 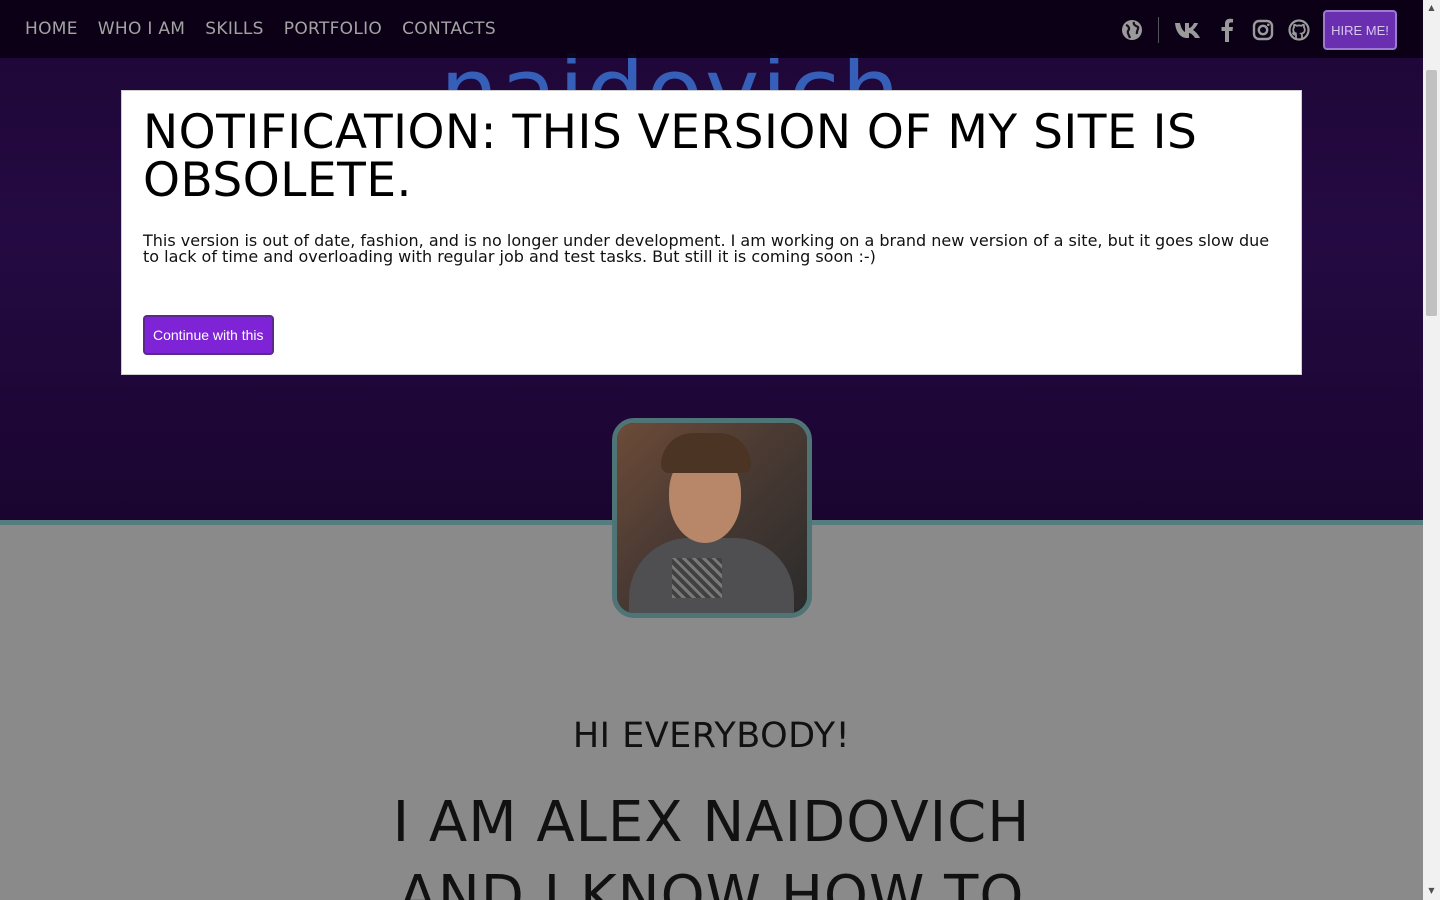 I want to click on vk-icon, so click(x=1188, y=30).